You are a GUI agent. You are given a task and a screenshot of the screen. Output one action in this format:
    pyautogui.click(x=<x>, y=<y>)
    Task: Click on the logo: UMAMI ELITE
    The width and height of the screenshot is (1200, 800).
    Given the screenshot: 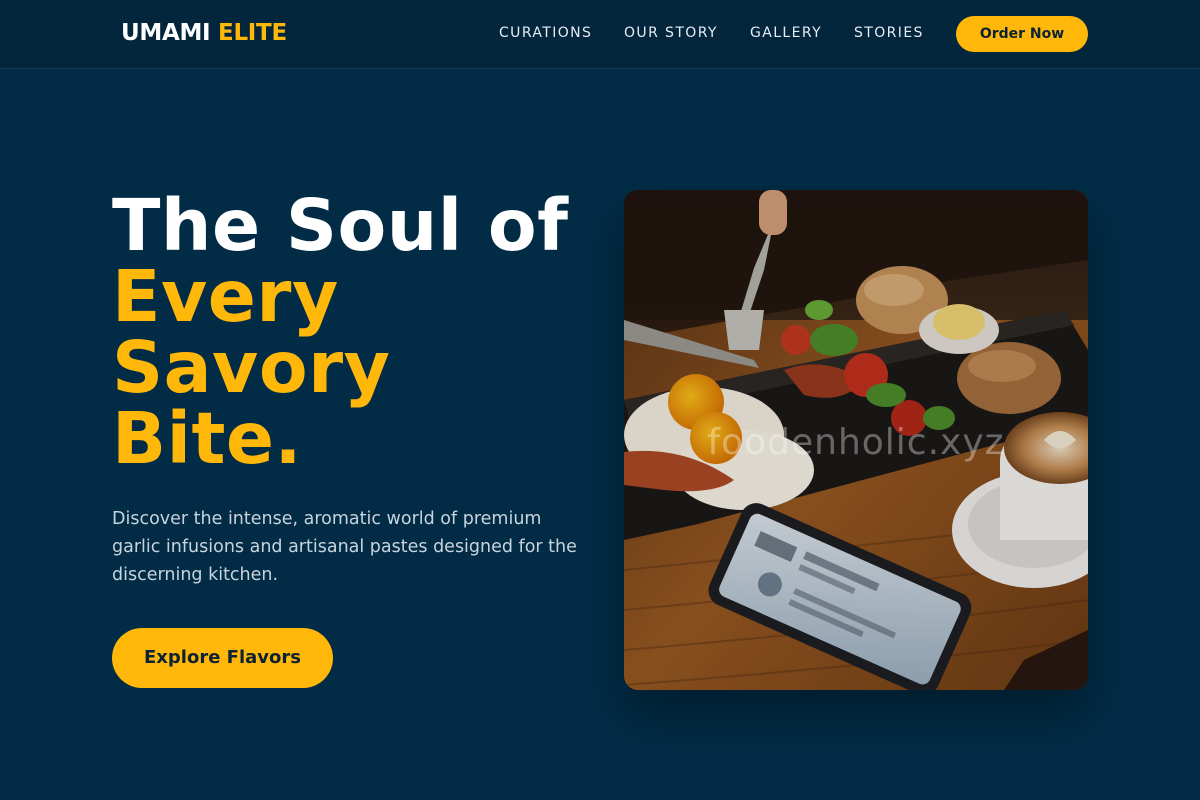 What is the action you would take?
    pyautogui.click(x=204, y=33)
    